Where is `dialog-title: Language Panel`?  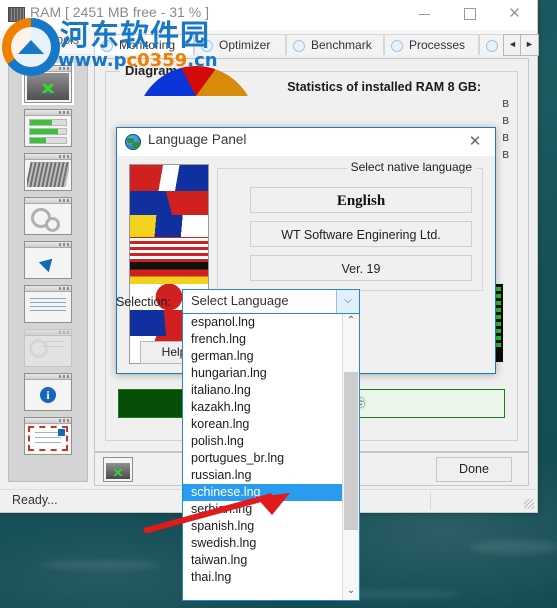
dialog-title: Language Panel is located at coordinates (197, 139).